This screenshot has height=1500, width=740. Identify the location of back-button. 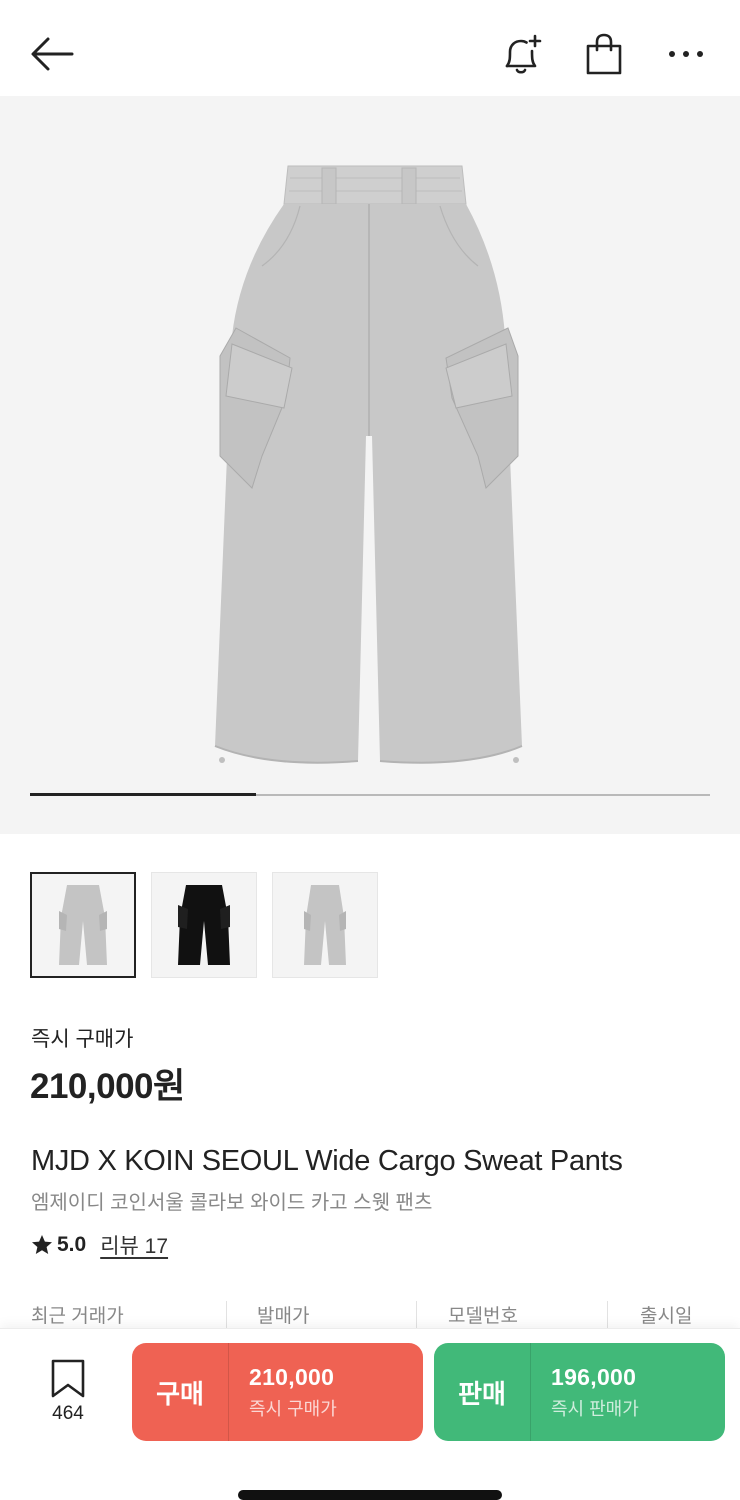
(52, 54).